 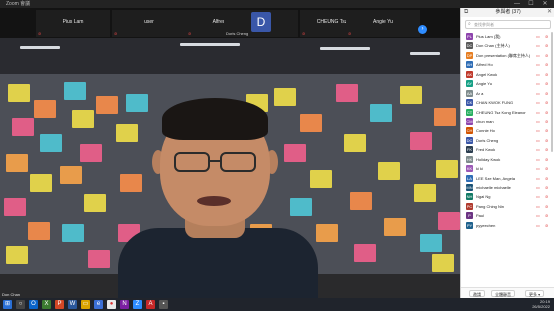 What do you see at coordinates (124, 304) in the screenshot?
I see `onenote-icon: N` at bounding box center [124, 304].